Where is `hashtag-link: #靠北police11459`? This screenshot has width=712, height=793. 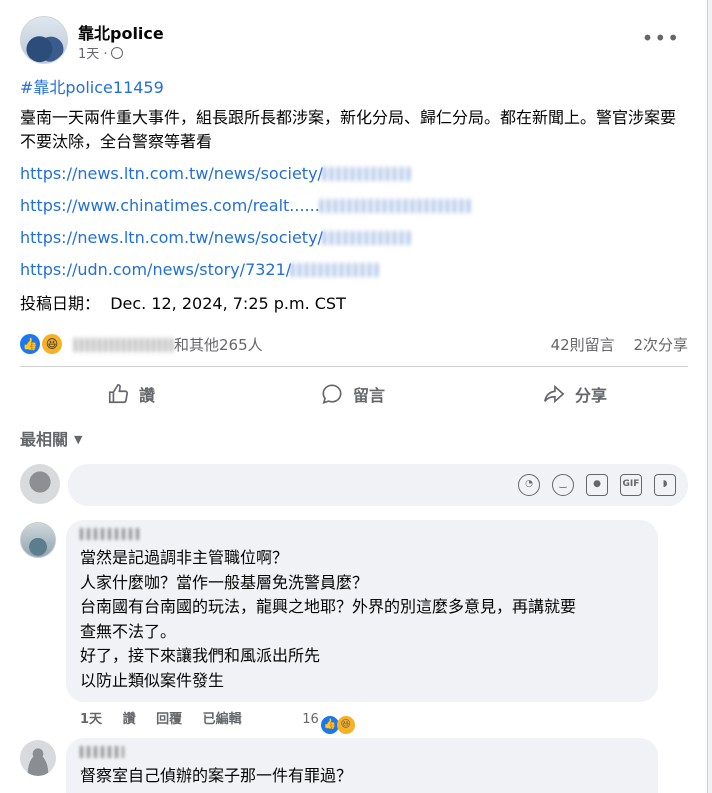 hashtag-link: #靠北police11459 is located at coordinates (355, 88).